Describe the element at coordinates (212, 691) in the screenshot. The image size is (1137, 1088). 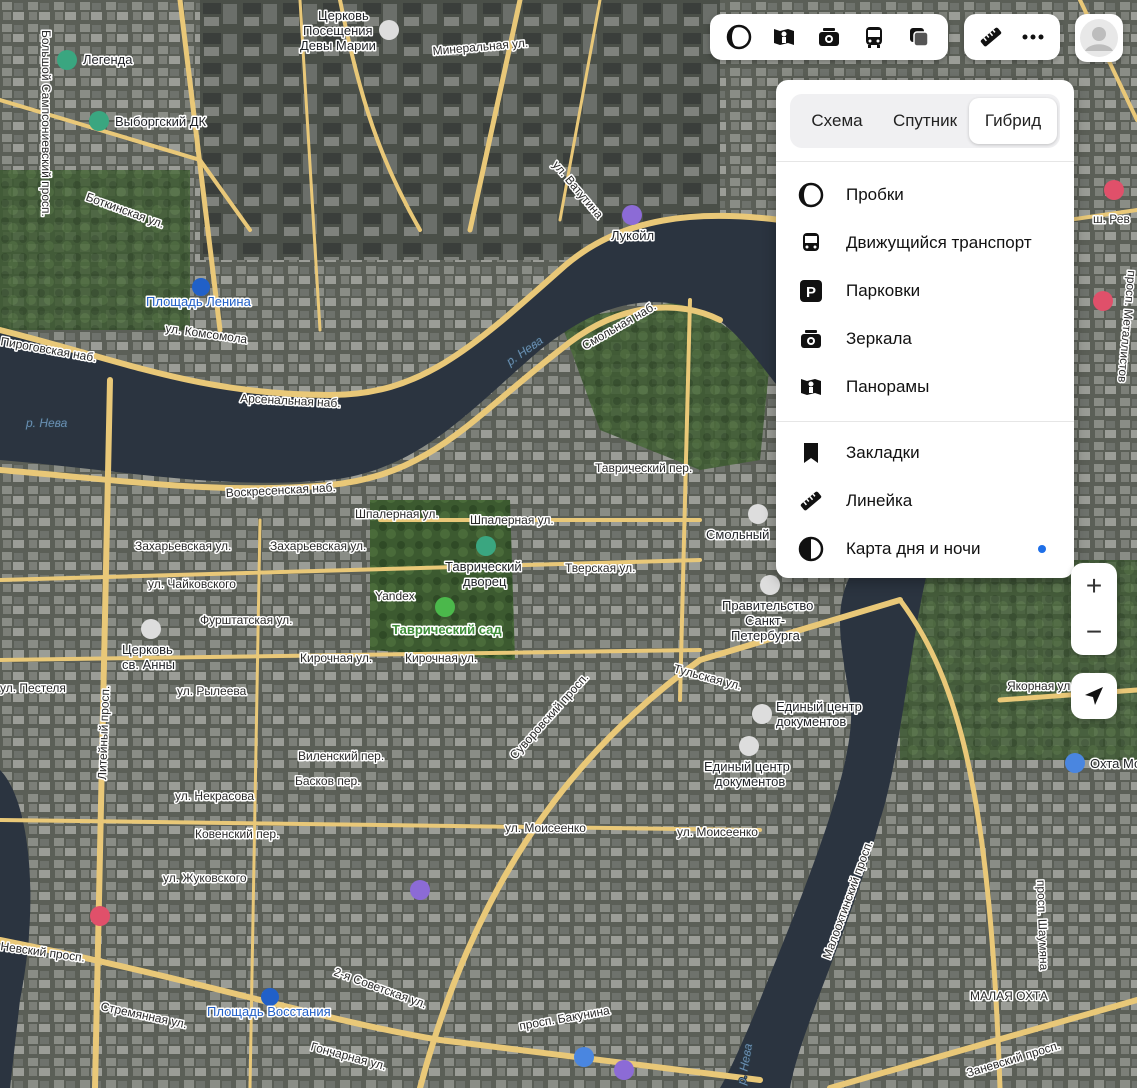
I see `svg-text: ул. Рылеева` at that location.